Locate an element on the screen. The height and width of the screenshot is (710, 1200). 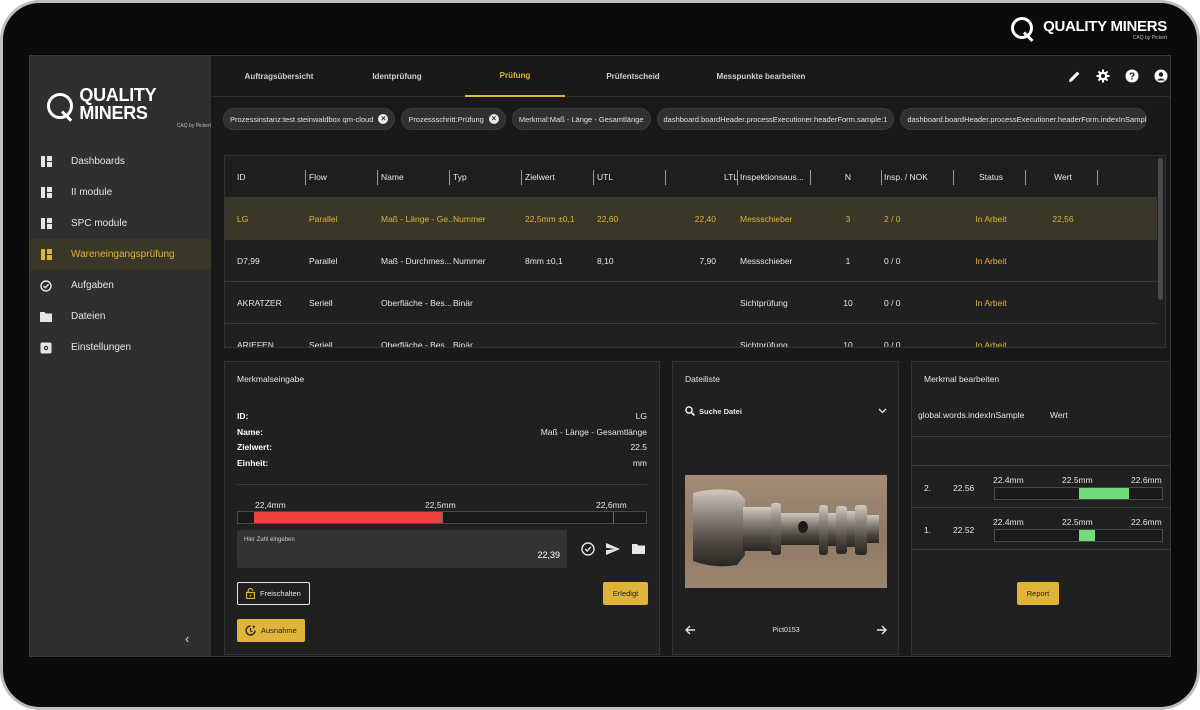
exception-button: Ausnahme is located at coordinates (271, 630).